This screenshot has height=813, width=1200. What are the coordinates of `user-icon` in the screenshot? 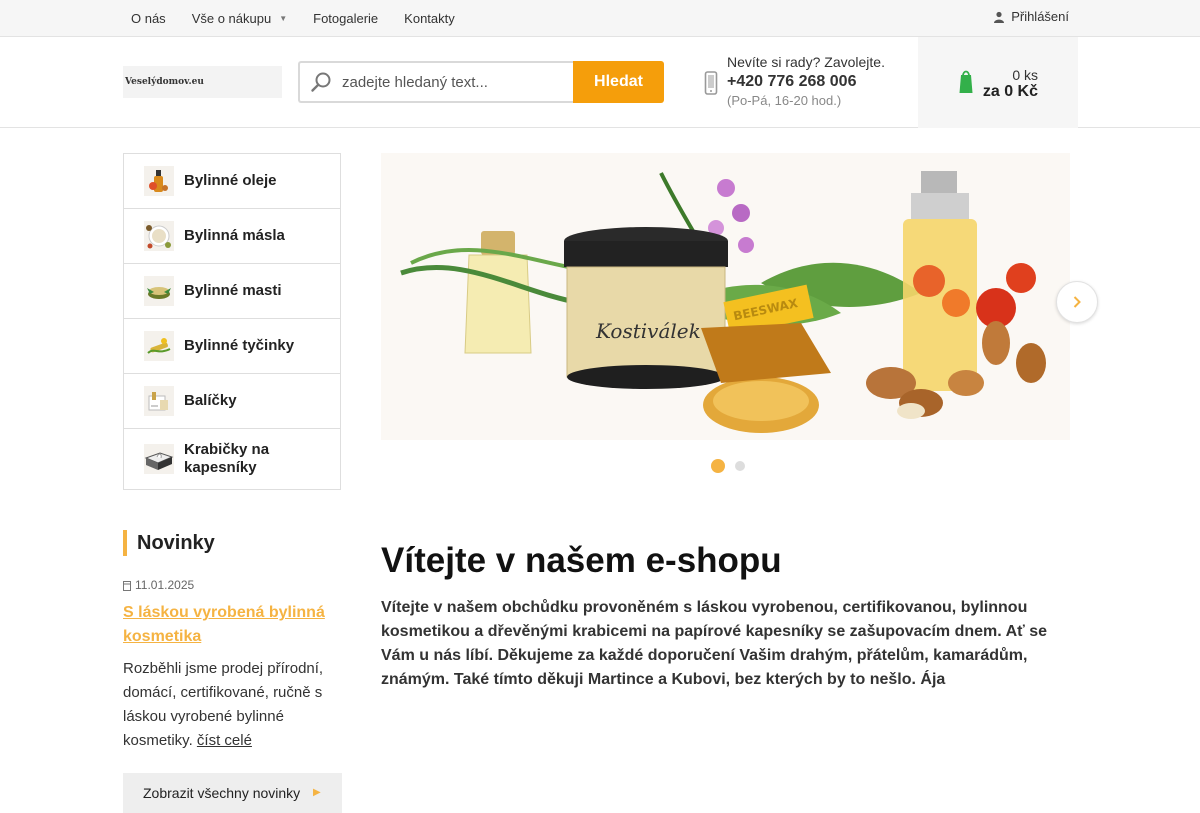 It's located at (999, 17).